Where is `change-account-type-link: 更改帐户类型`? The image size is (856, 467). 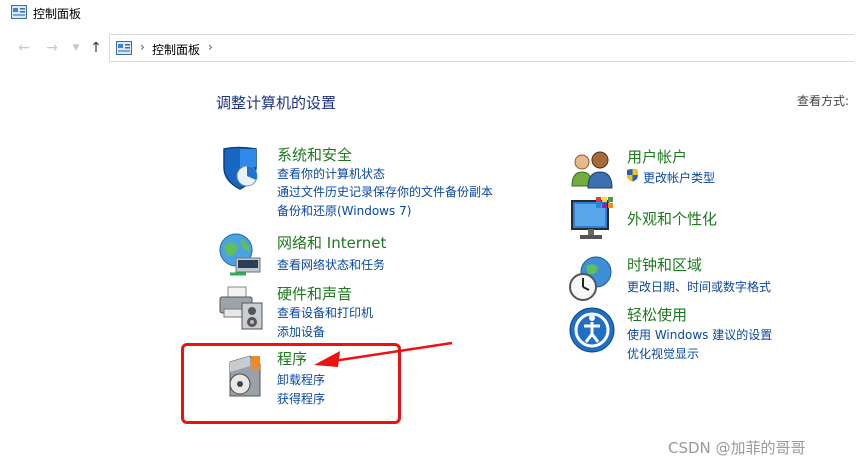
change-account-type-link: 更改帐户类型 is located at coordinates (679, 177).